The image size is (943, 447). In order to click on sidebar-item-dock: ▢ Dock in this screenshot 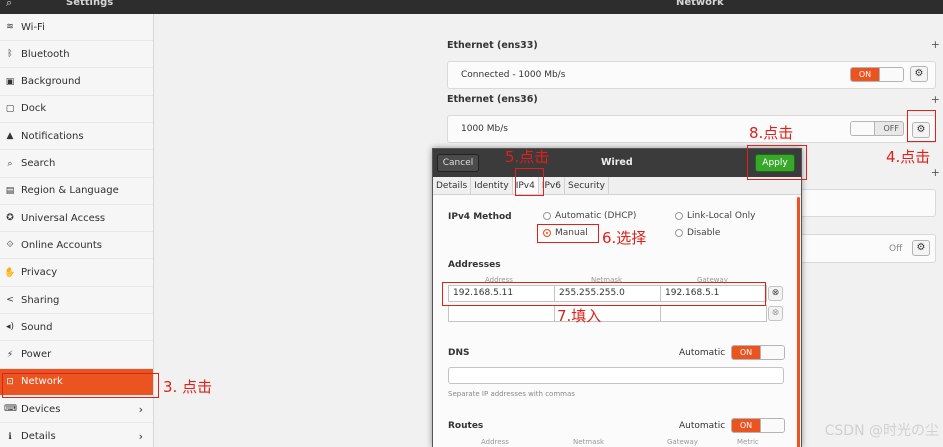, I will do `click(76, 109)`.